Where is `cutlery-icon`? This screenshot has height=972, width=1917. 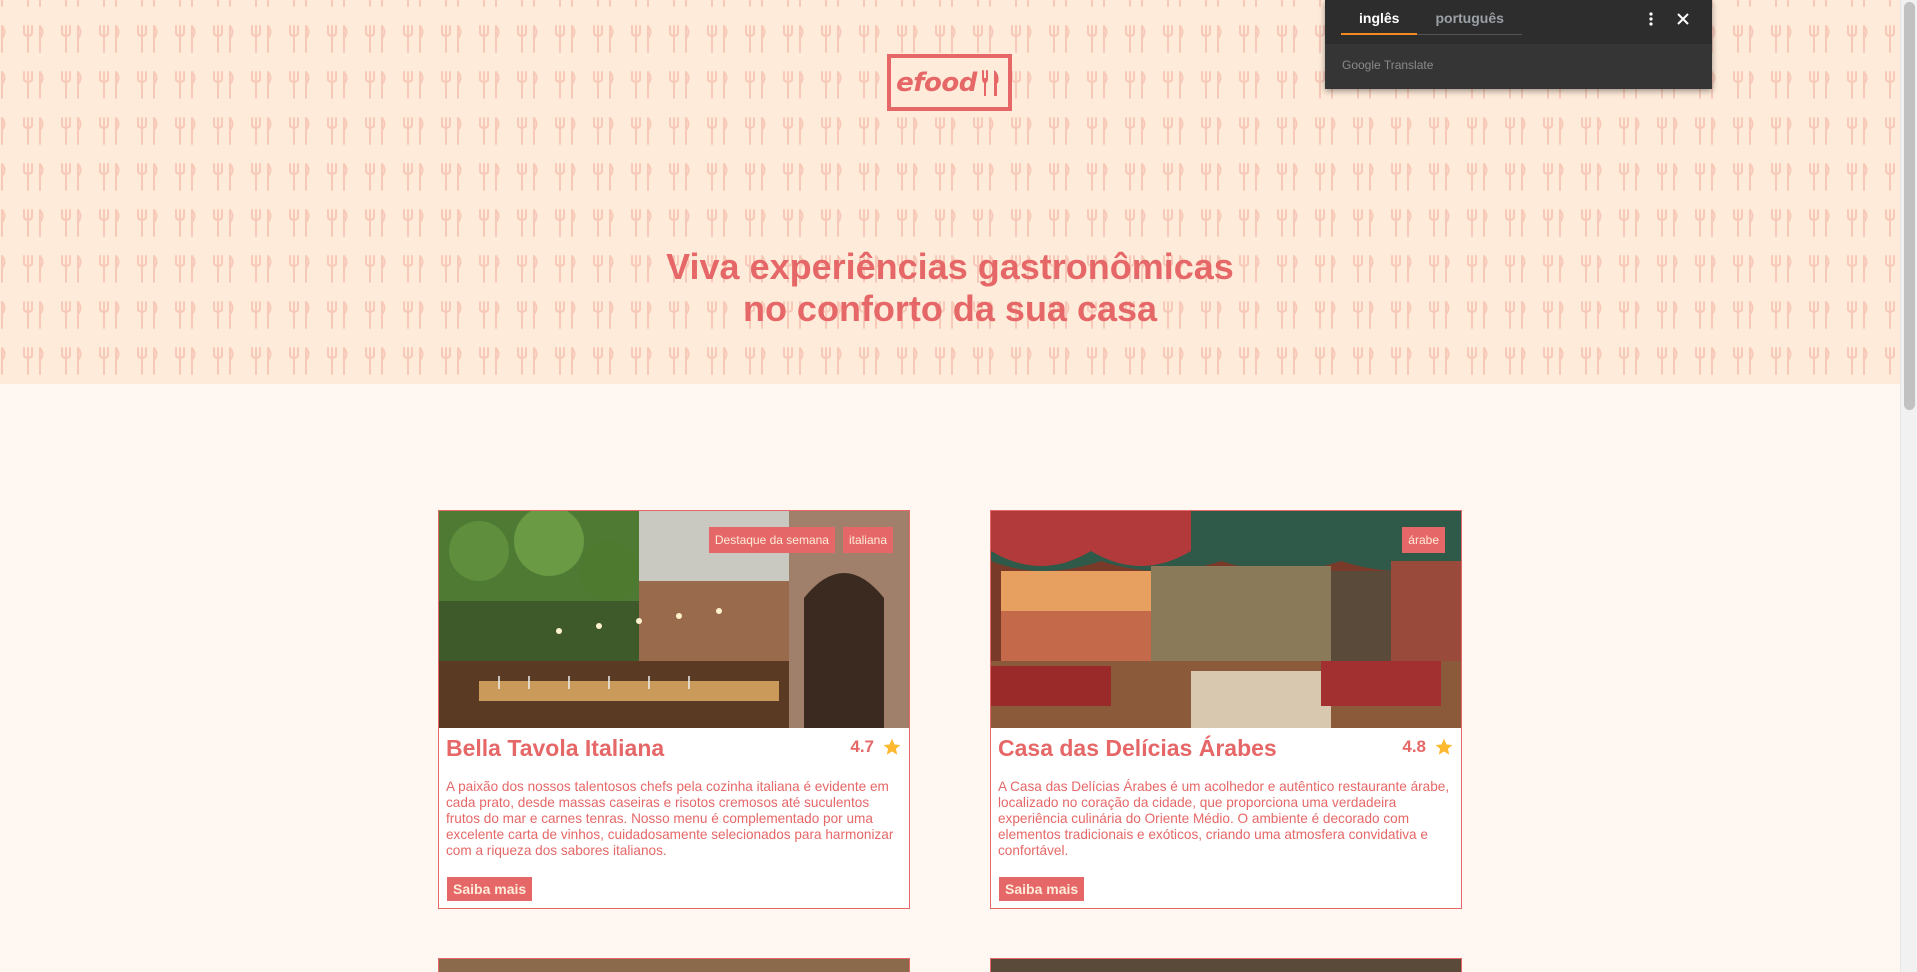
cutlery-icon is located at coordinates (990, 82).